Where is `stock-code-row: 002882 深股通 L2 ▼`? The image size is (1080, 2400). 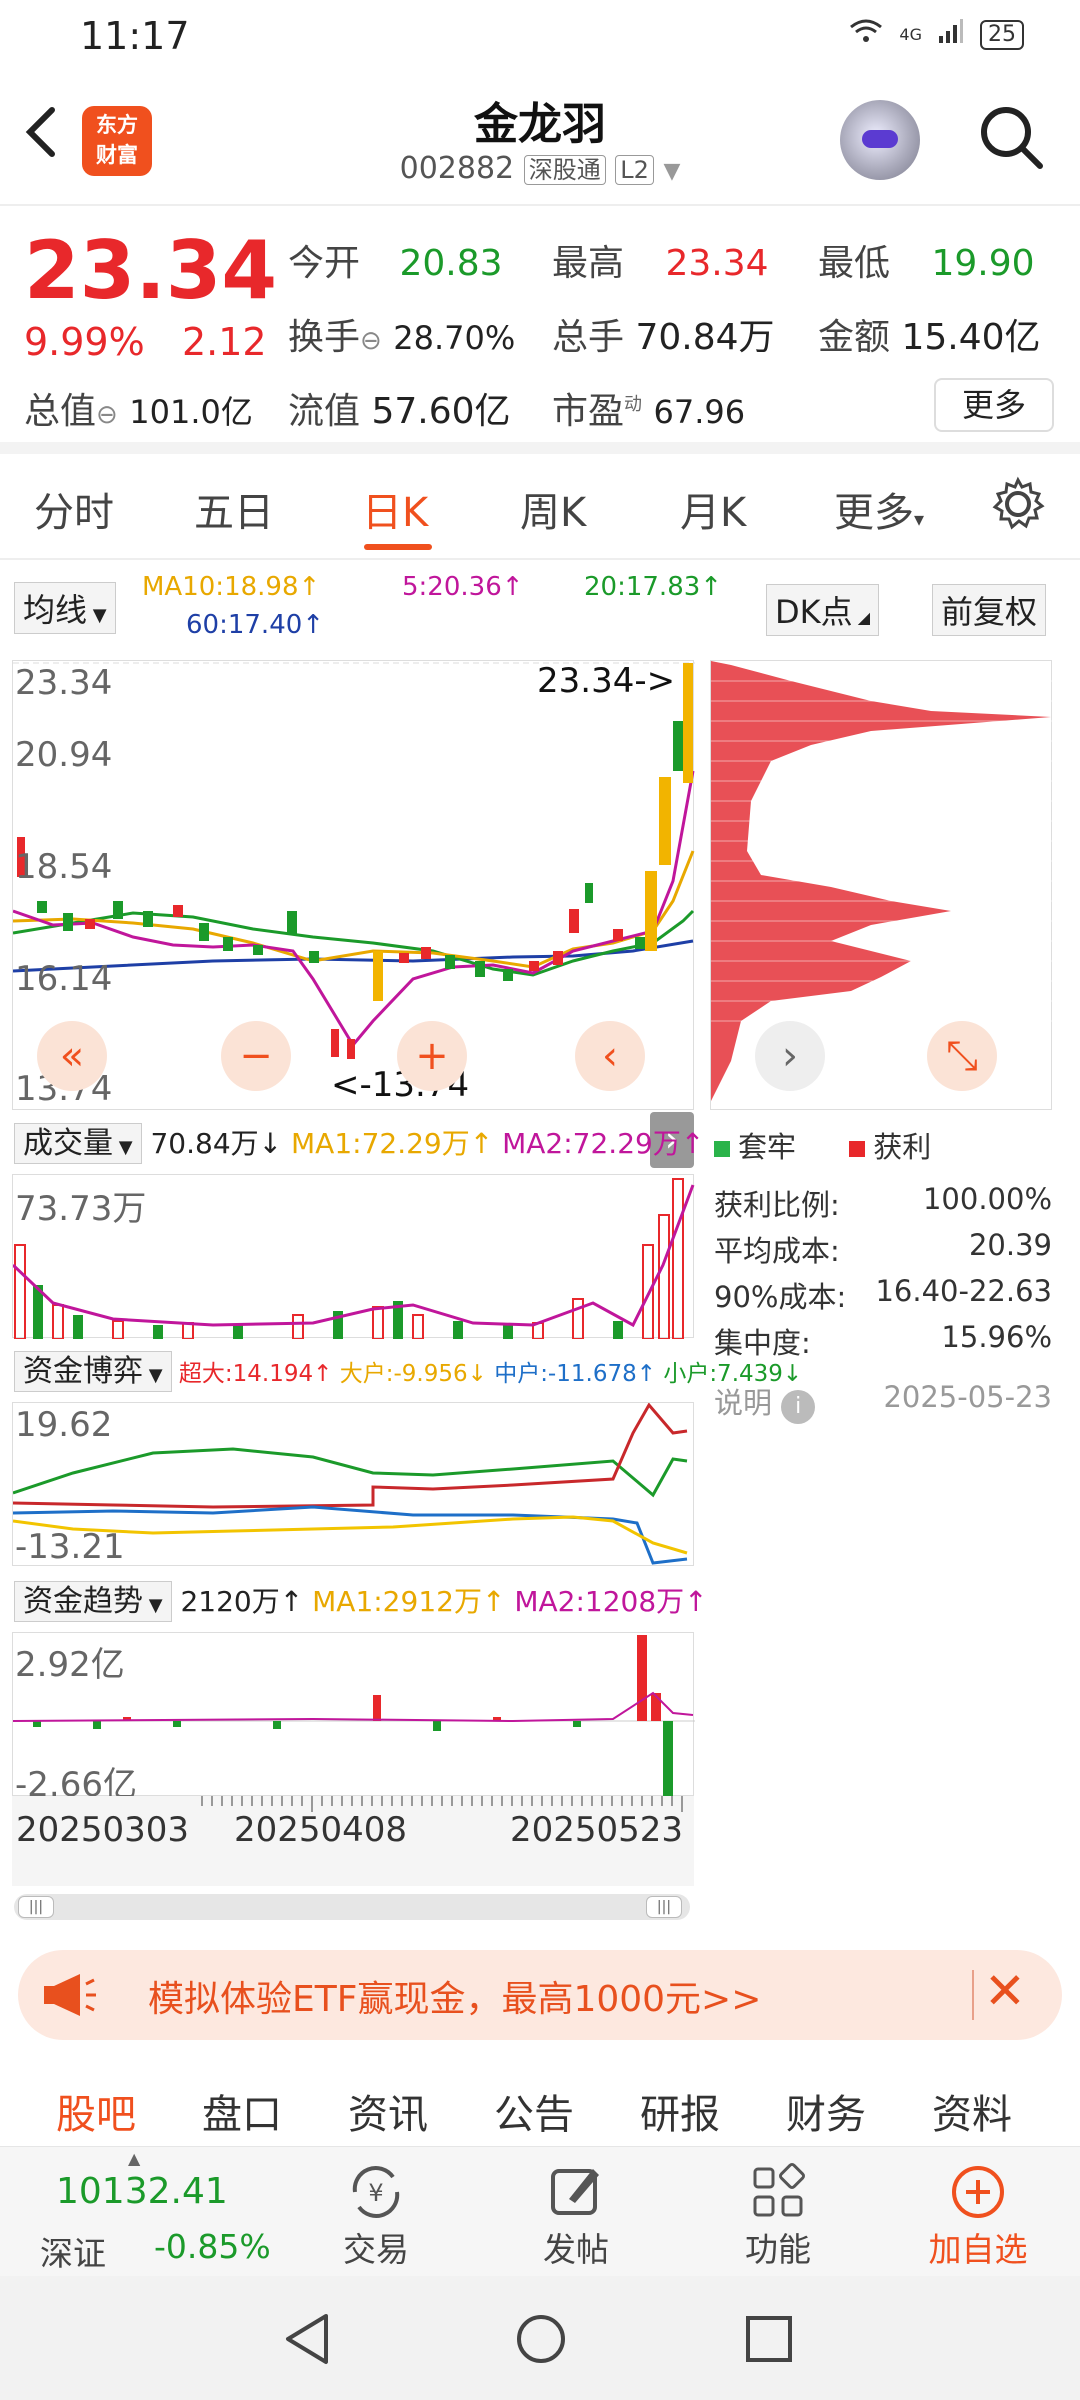 stock-code-row: 002882 深股通 L2 ▼ is located at coordinates (540, 168).